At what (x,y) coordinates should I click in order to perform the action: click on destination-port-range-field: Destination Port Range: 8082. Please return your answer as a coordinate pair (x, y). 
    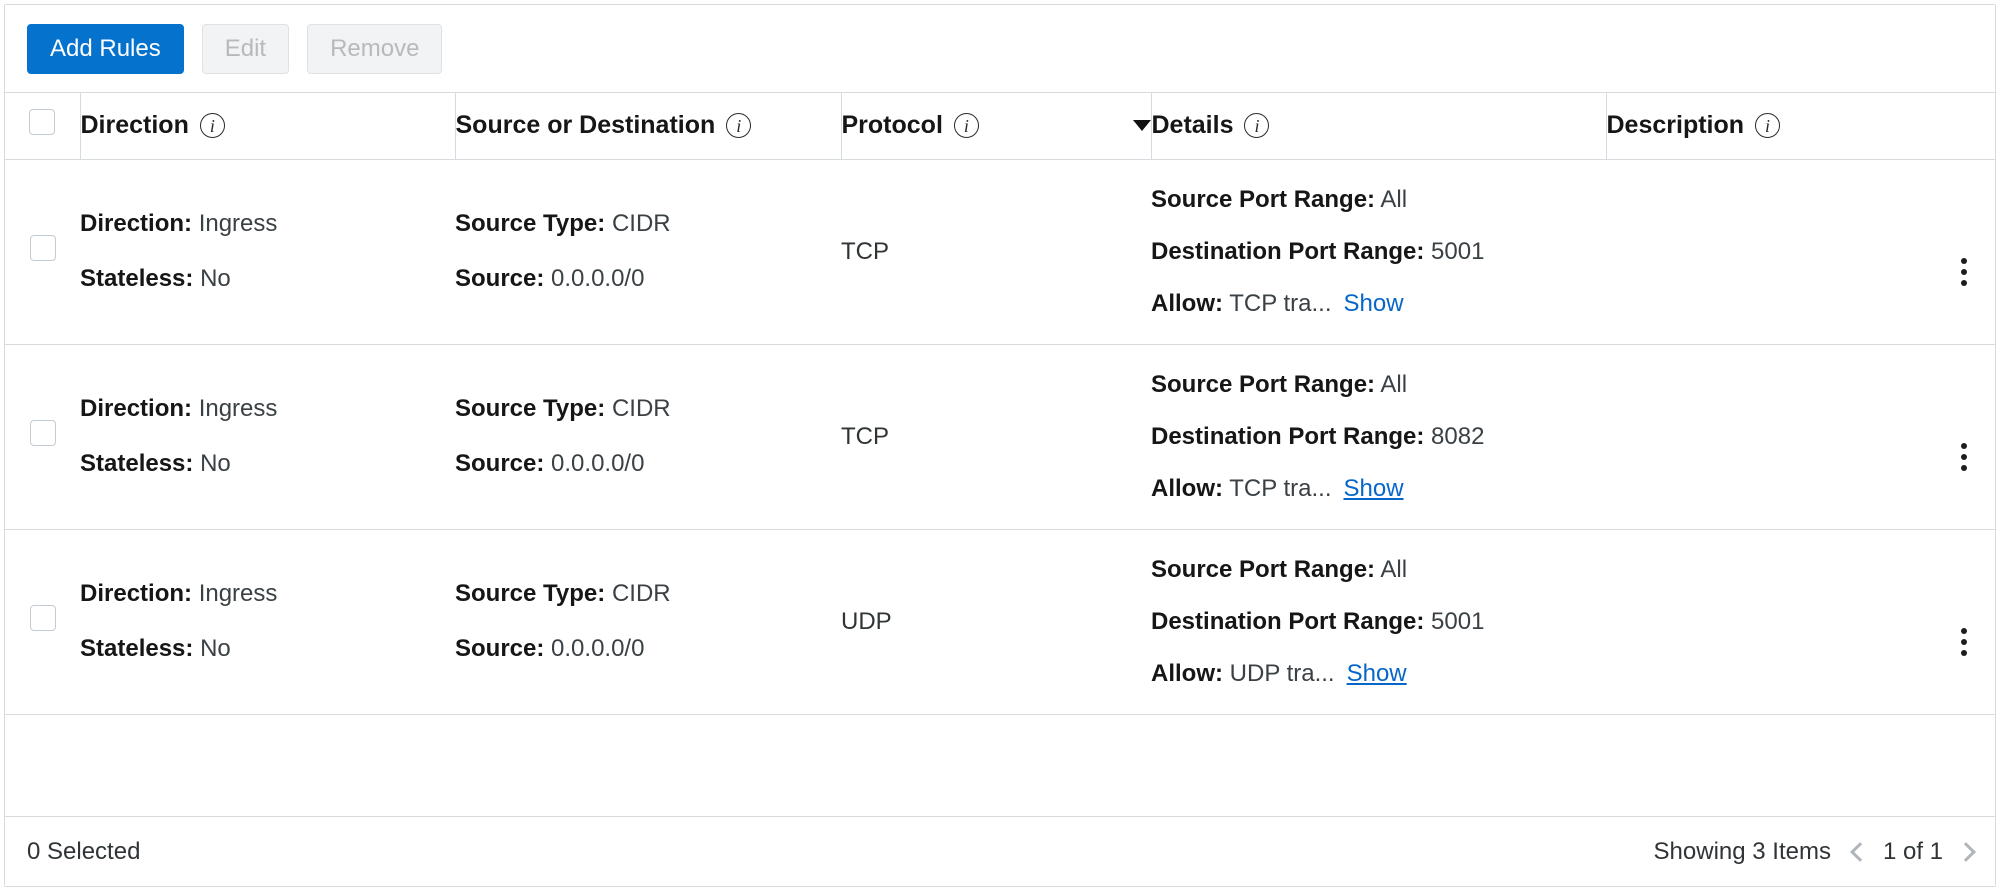
    Looking at the image, I should click on (1378, 437).